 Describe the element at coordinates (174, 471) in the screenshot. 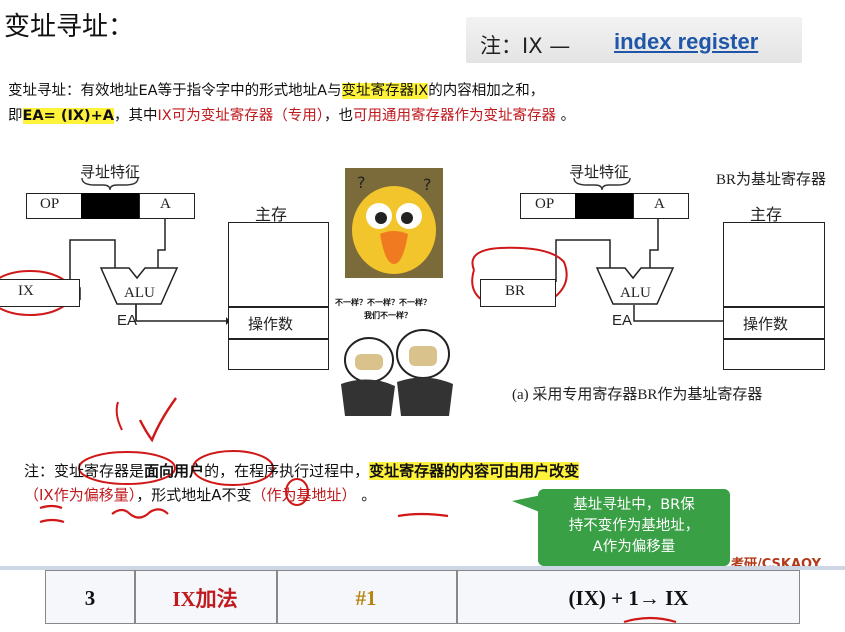

I see `note-user-oriented: 面向用户` at that location.